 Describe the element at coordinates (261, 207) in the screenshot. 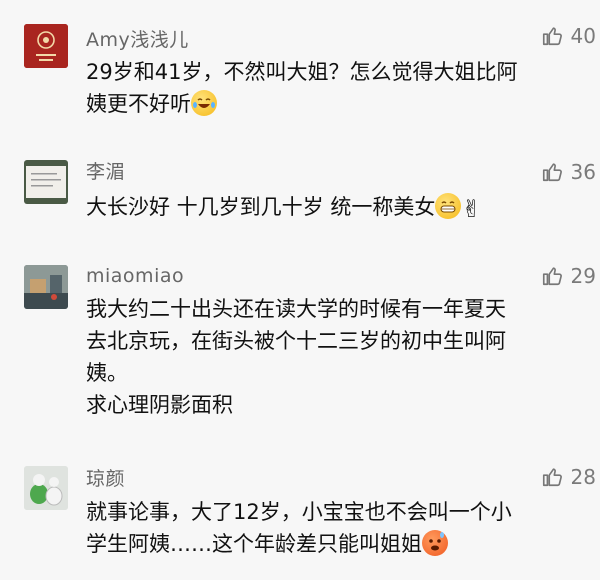

I see `comment-line: 大长沙好 十几岁到几十岁 统一称美女` at that location.